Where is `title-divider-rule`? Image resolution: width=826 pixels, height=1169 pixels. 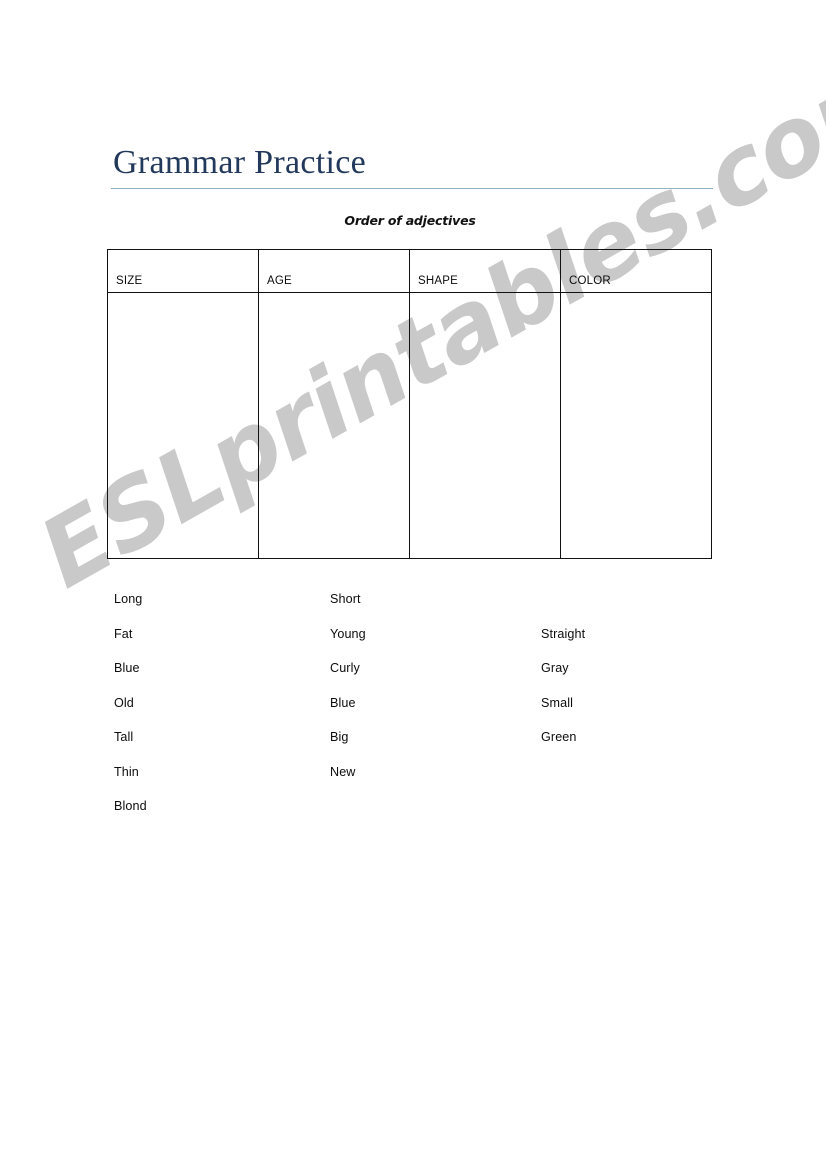
title-divider-rule is located at coordinates (412, 189).